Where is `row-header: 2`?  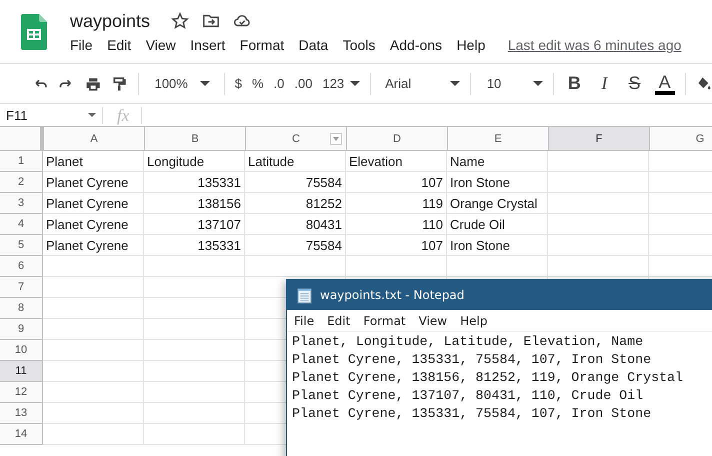 row-header: 2 is located at coordinates (21, 182).